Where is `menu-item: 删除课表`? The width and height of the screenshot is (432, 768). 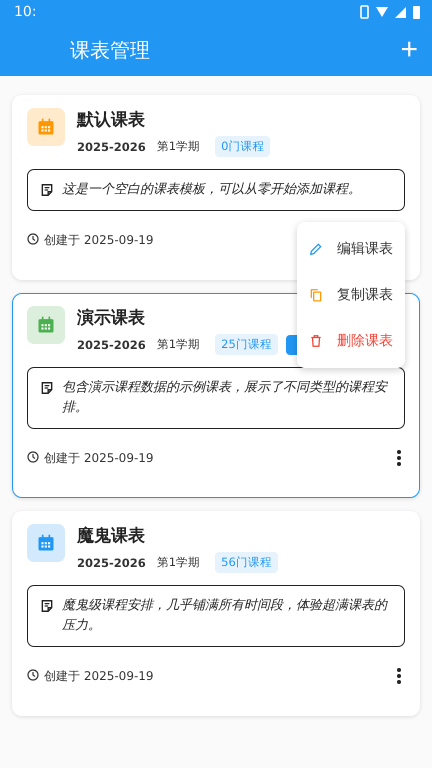
menu-item: 删除课表 is located at coordinates (351, 341).